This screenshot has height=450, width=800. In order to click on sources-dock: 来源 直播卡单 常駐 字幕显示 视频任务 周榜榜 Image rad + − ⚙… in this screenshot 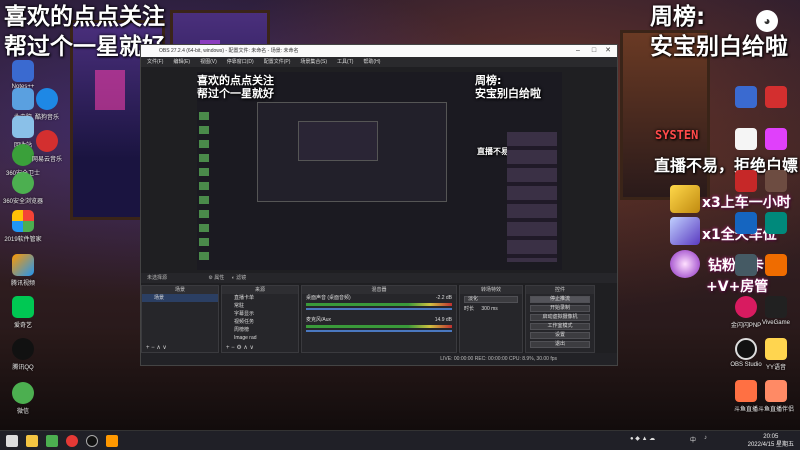, I will do `click(260, 319)`.